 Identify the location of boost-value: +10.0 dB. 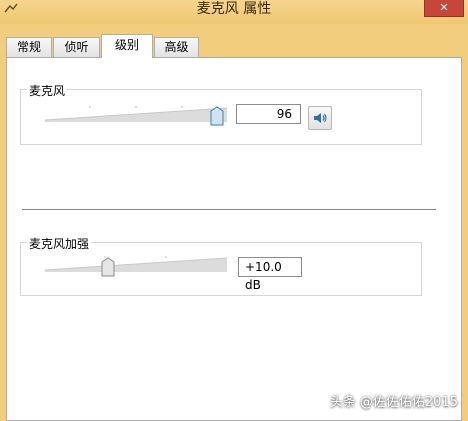
(270, 274).